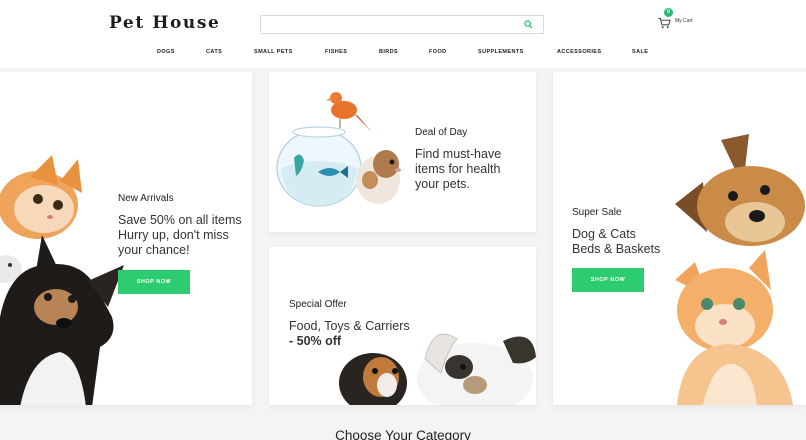  Describe the element at coordinates (441, 132) in the screenshot. I see `deal-of-day-eyebrow: Deal of Day` at that location.